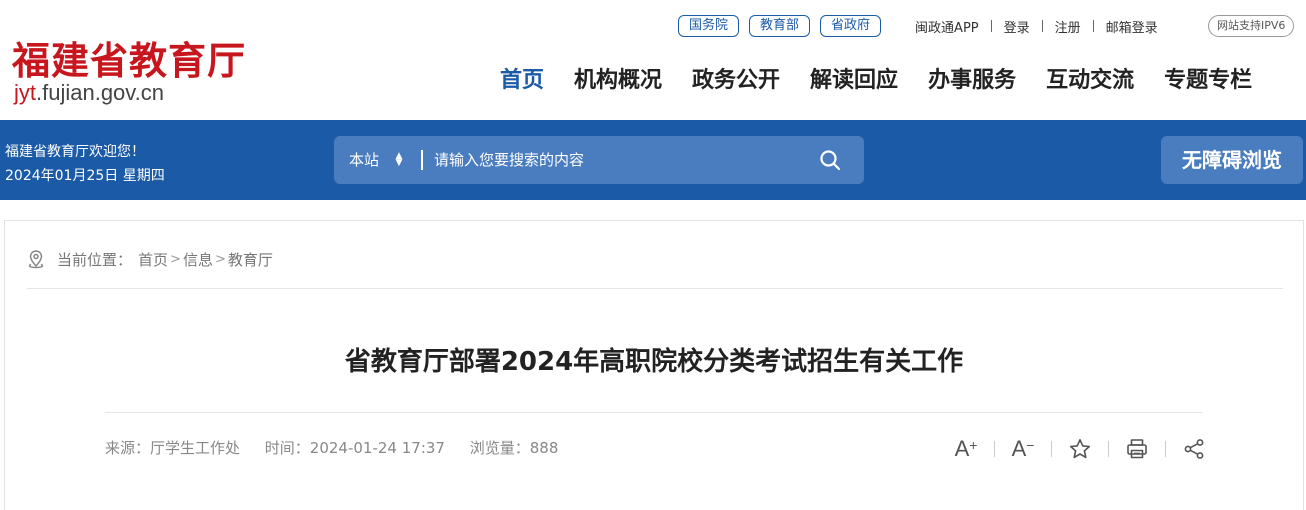  Describe the element at coordinates (1251, 26) in the screenshot. I see `ipv6-badge: 网站支持IPV6` at that location.